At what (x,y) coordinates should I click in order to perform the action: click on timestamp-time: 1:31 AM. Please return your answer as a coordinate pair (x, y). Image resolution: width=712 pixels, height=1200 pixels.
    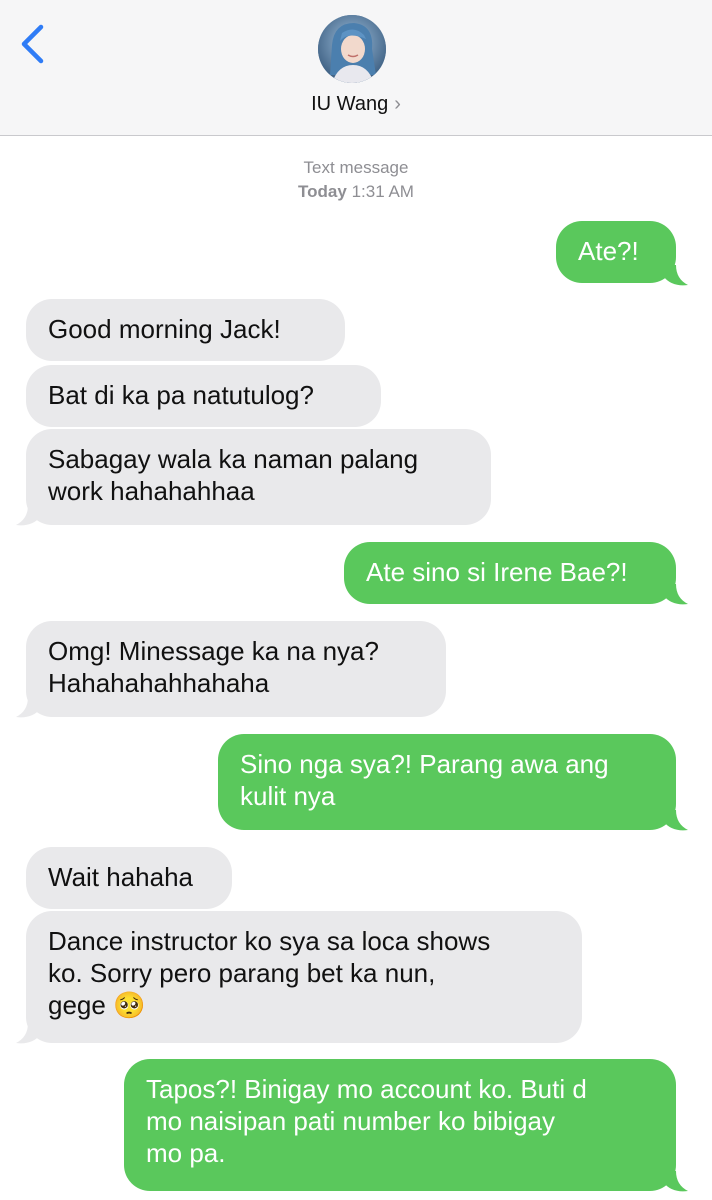
    Looking at the image, I should click on (382, 191).